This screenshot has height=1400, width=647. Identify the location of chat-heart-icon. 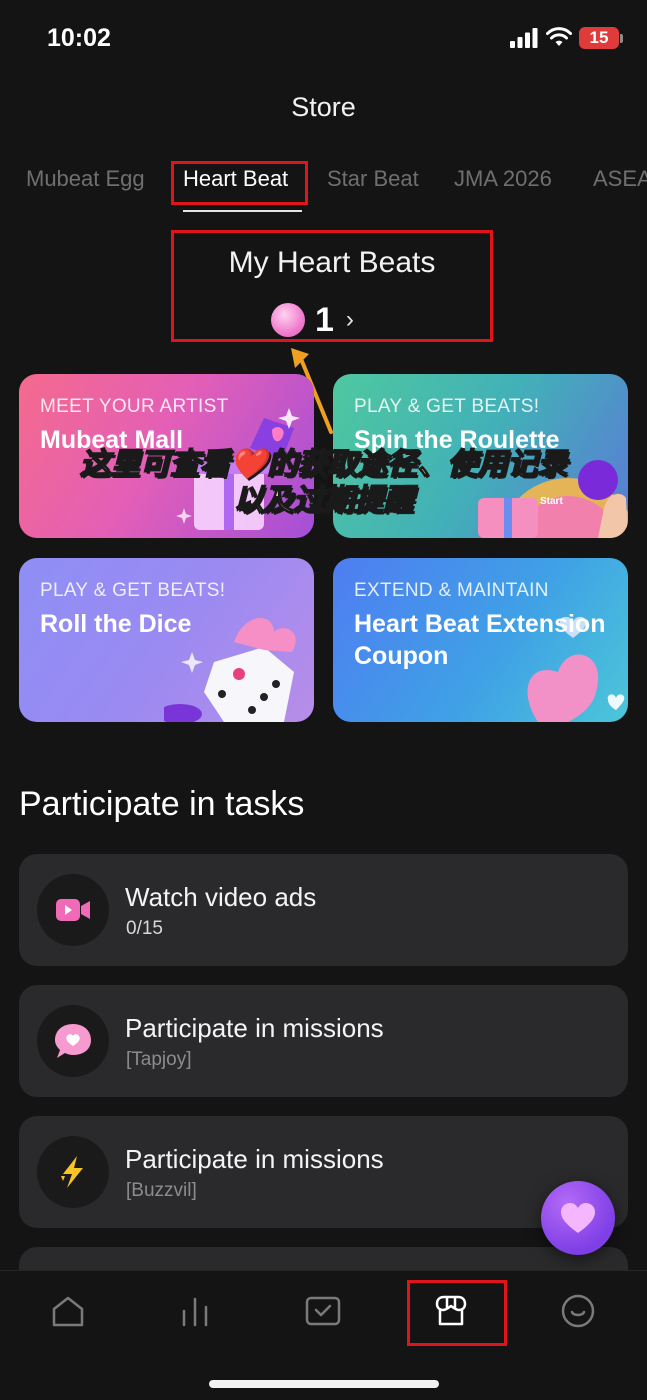
(73, 1041).